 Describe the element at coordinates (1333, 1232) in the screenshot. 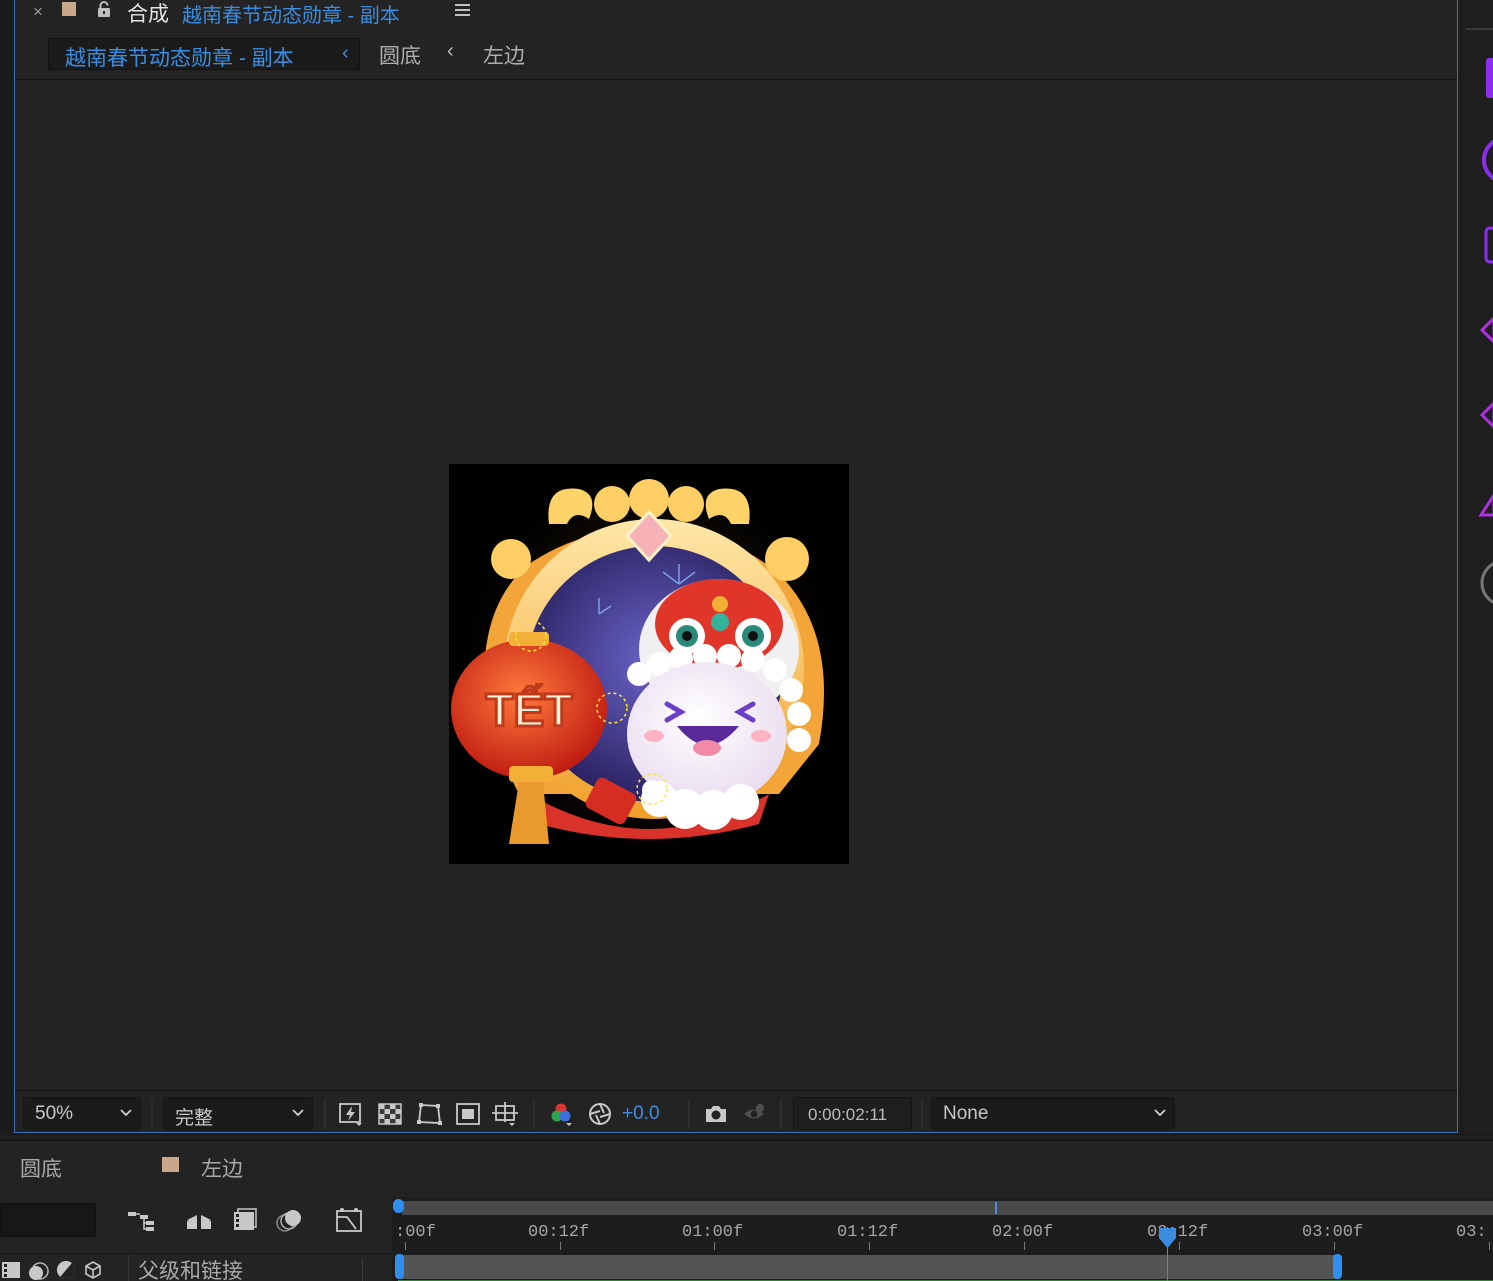

I see `ruler-tick-label: 03:00f` at that location.